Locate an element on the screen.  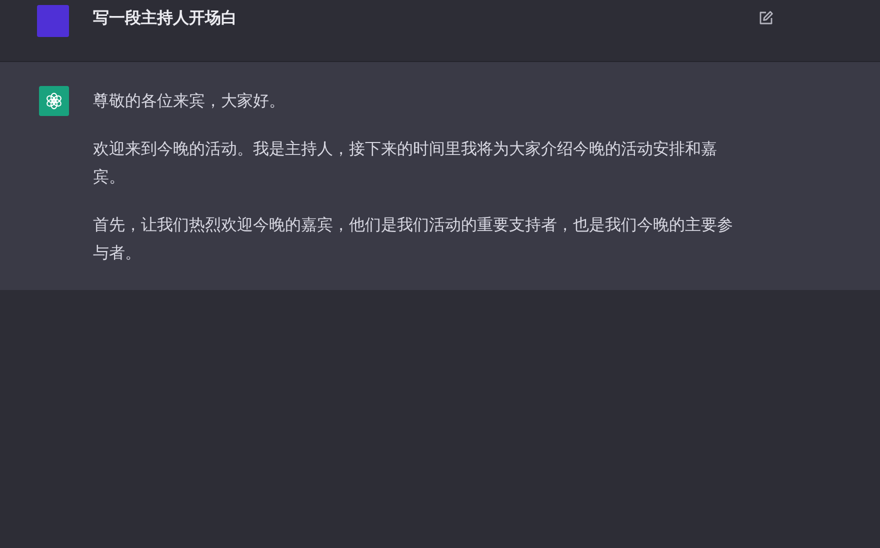
reply-paragraph: 首先，让我们热烈欢迎今晚的嘉宾，他们是我们活动的重要支持者，也是我们今晚的主要参与者。 is located at coordinates (413, 239).